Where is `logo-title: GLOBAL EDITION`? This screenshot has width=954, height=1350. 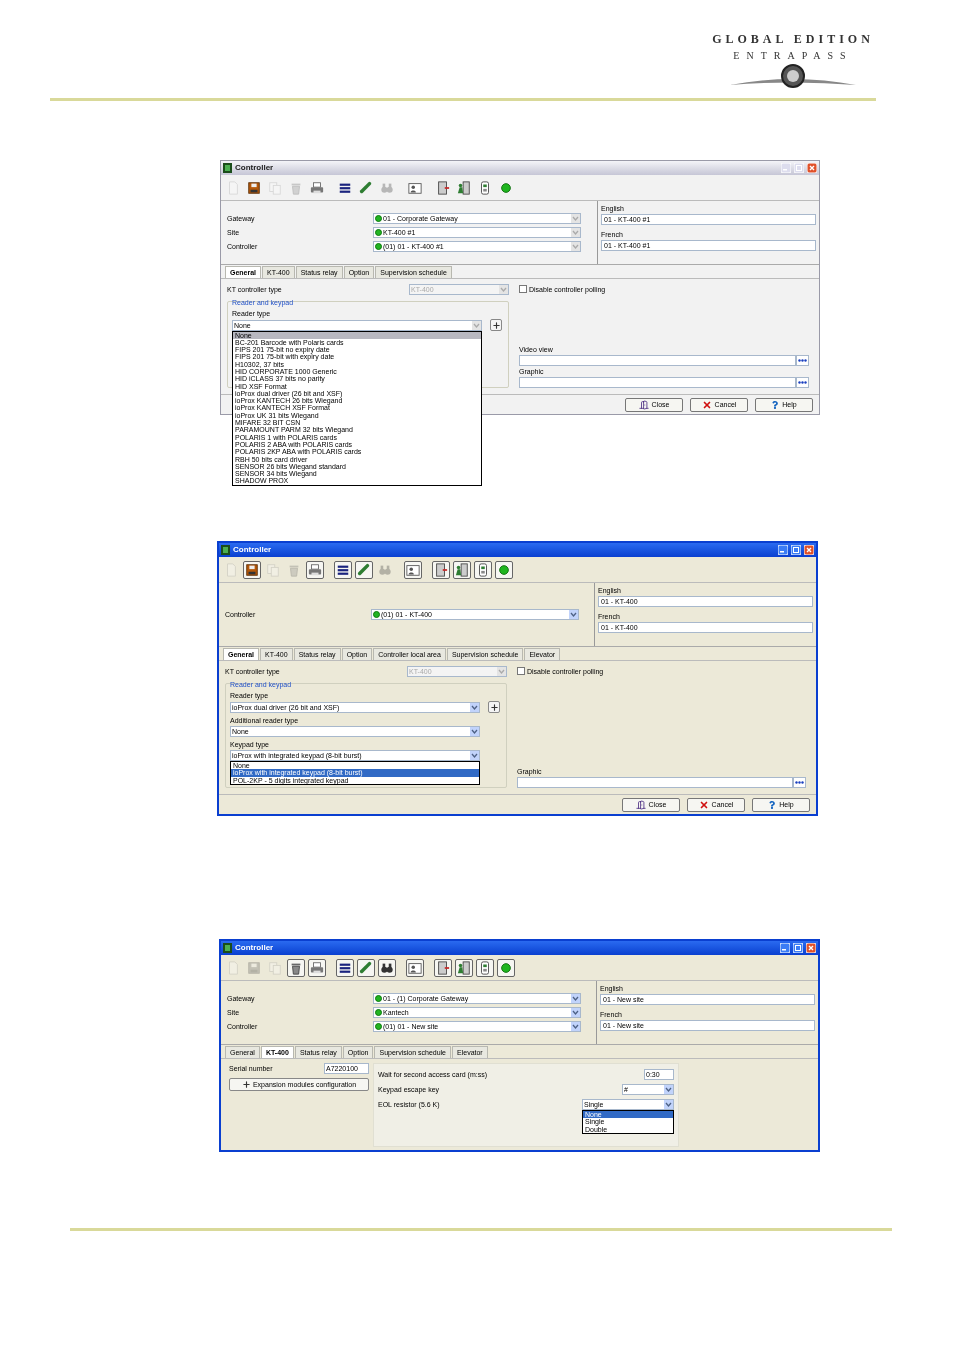
logo-title: GLOBAL EDITION is located at coordinates (793, 39).